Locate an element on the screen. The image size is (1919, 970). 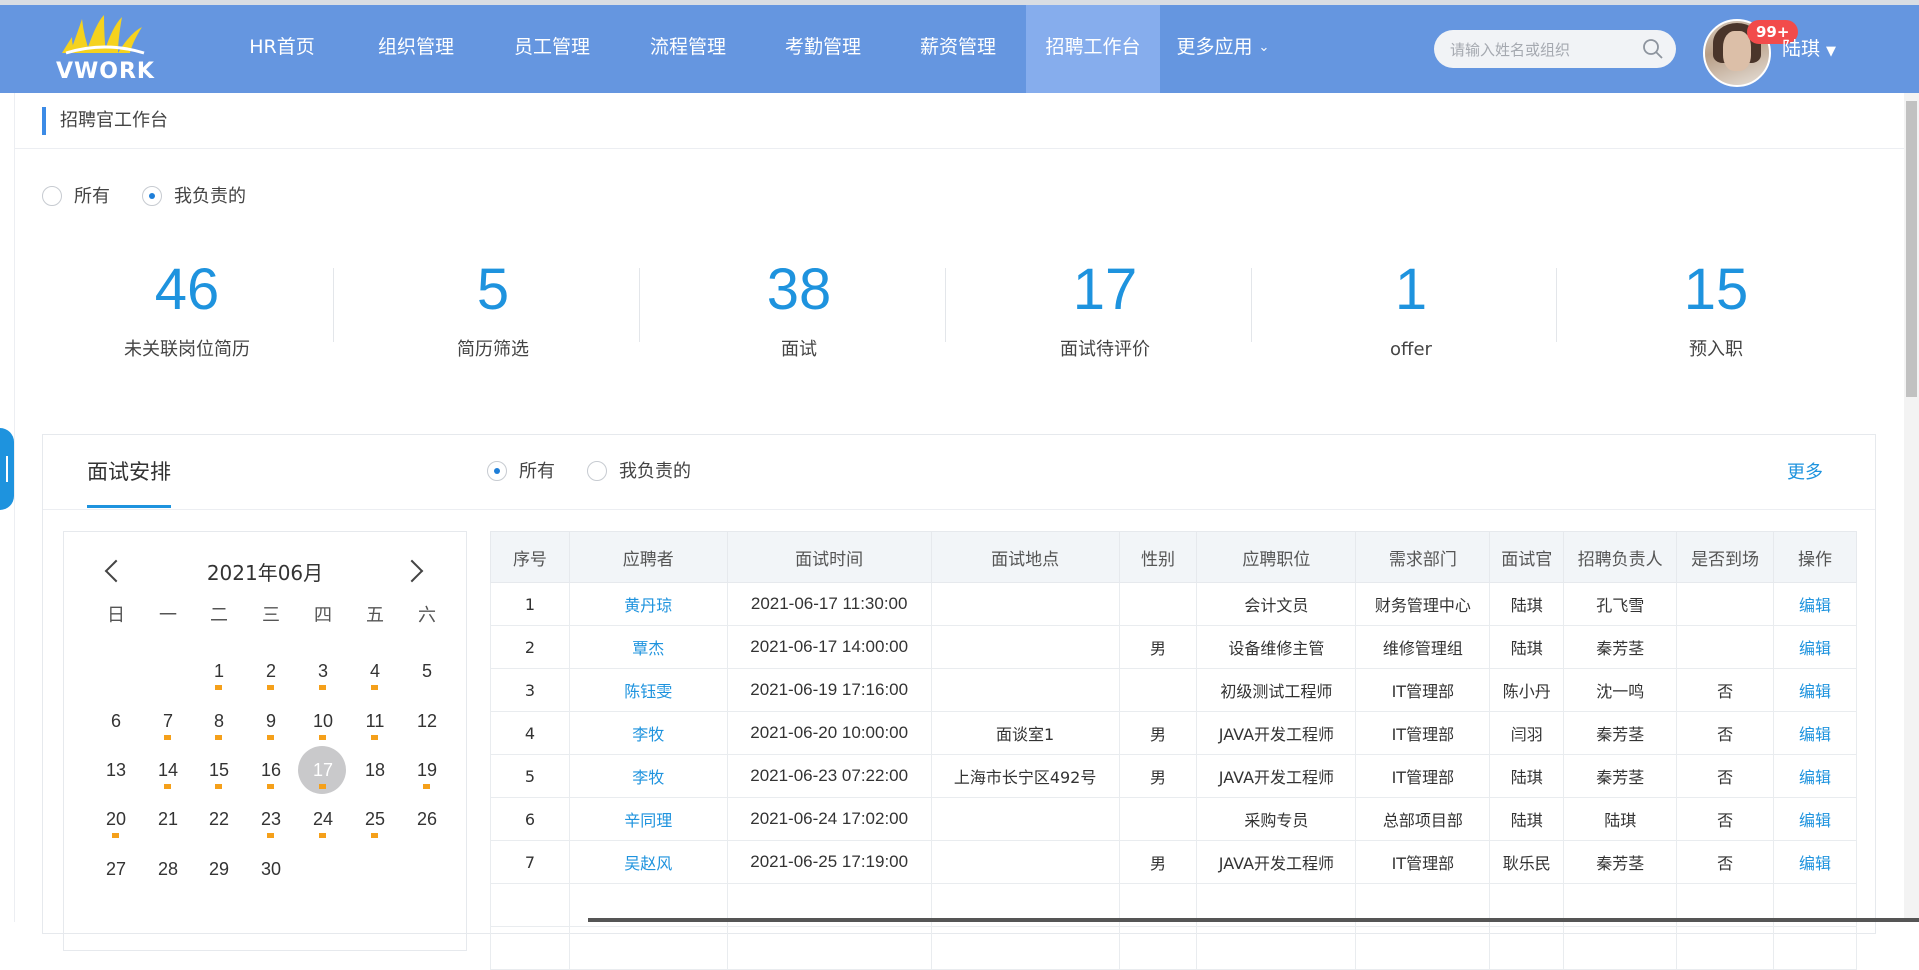
nav-attendance-management: 考勤管理 is located at coordinates (823, 49).